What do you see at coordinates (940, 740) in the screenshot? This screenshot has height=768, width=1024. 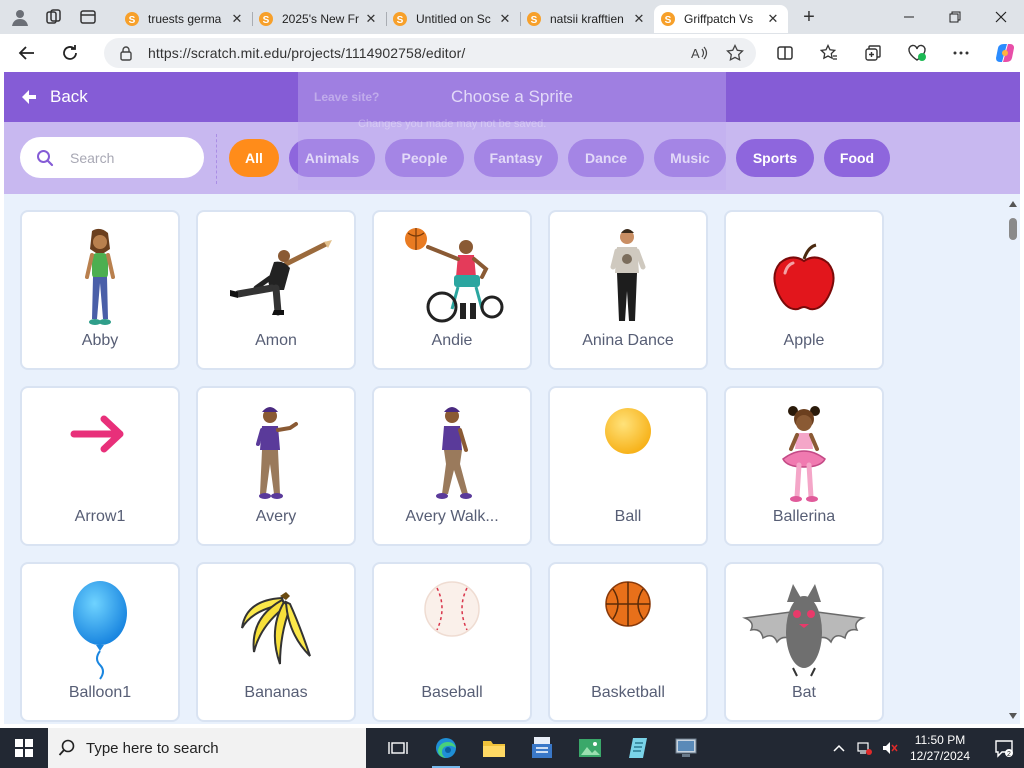 I see `clock-time: 11:50 PM` at bounding box center [940, 740].